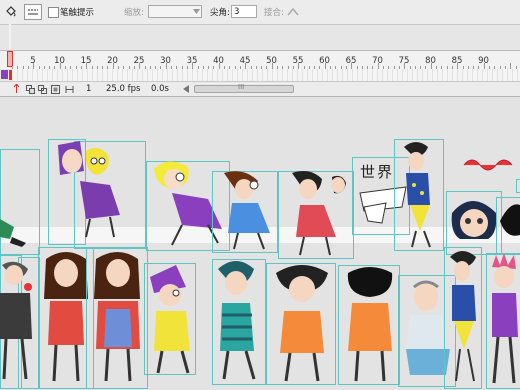 The height and width of the screenshot is (390, 520). I want to click on join-label: 接合:, so click(274, 13).